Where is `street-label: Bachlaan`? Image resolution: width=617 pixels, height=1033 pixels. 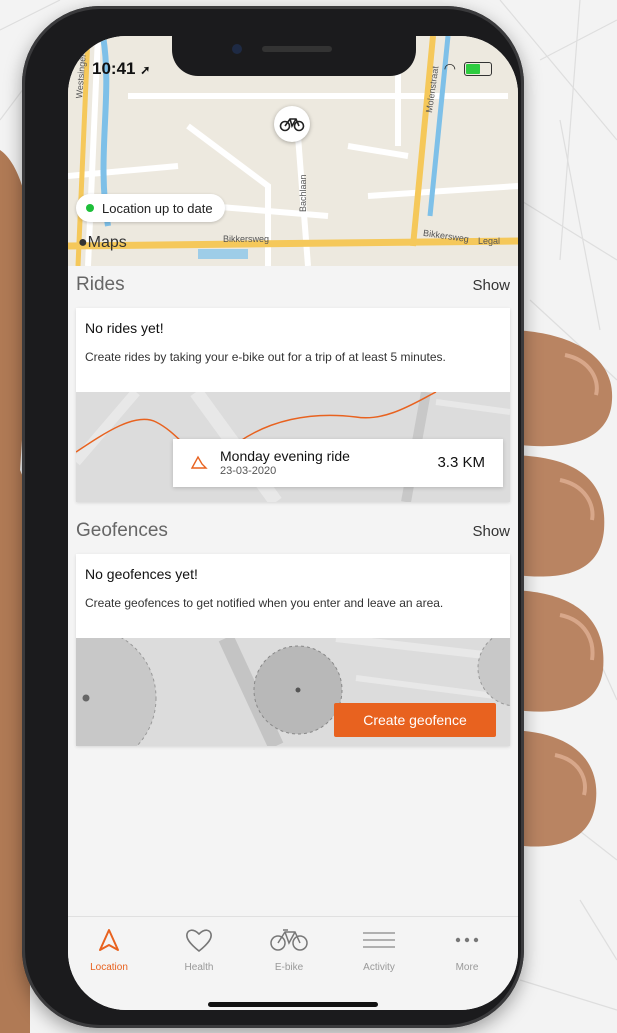 street-label: Bachlaan is located at coordinates (303, 193).